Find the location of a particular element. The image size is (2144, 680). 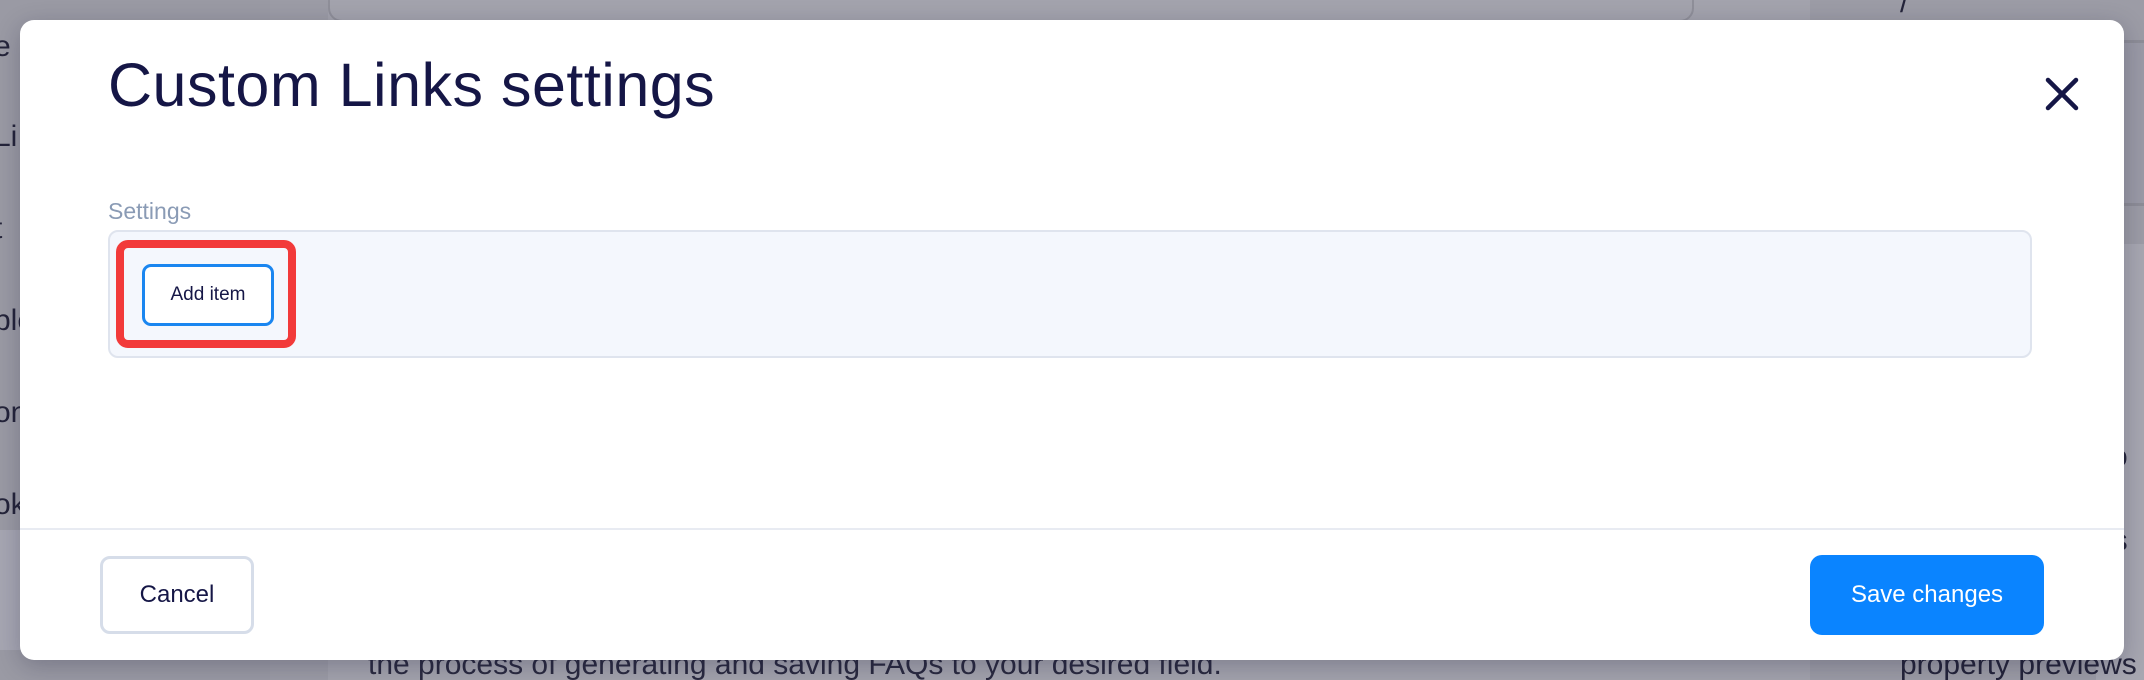

modal-footer-divider is located at coordinates (1072, 529).